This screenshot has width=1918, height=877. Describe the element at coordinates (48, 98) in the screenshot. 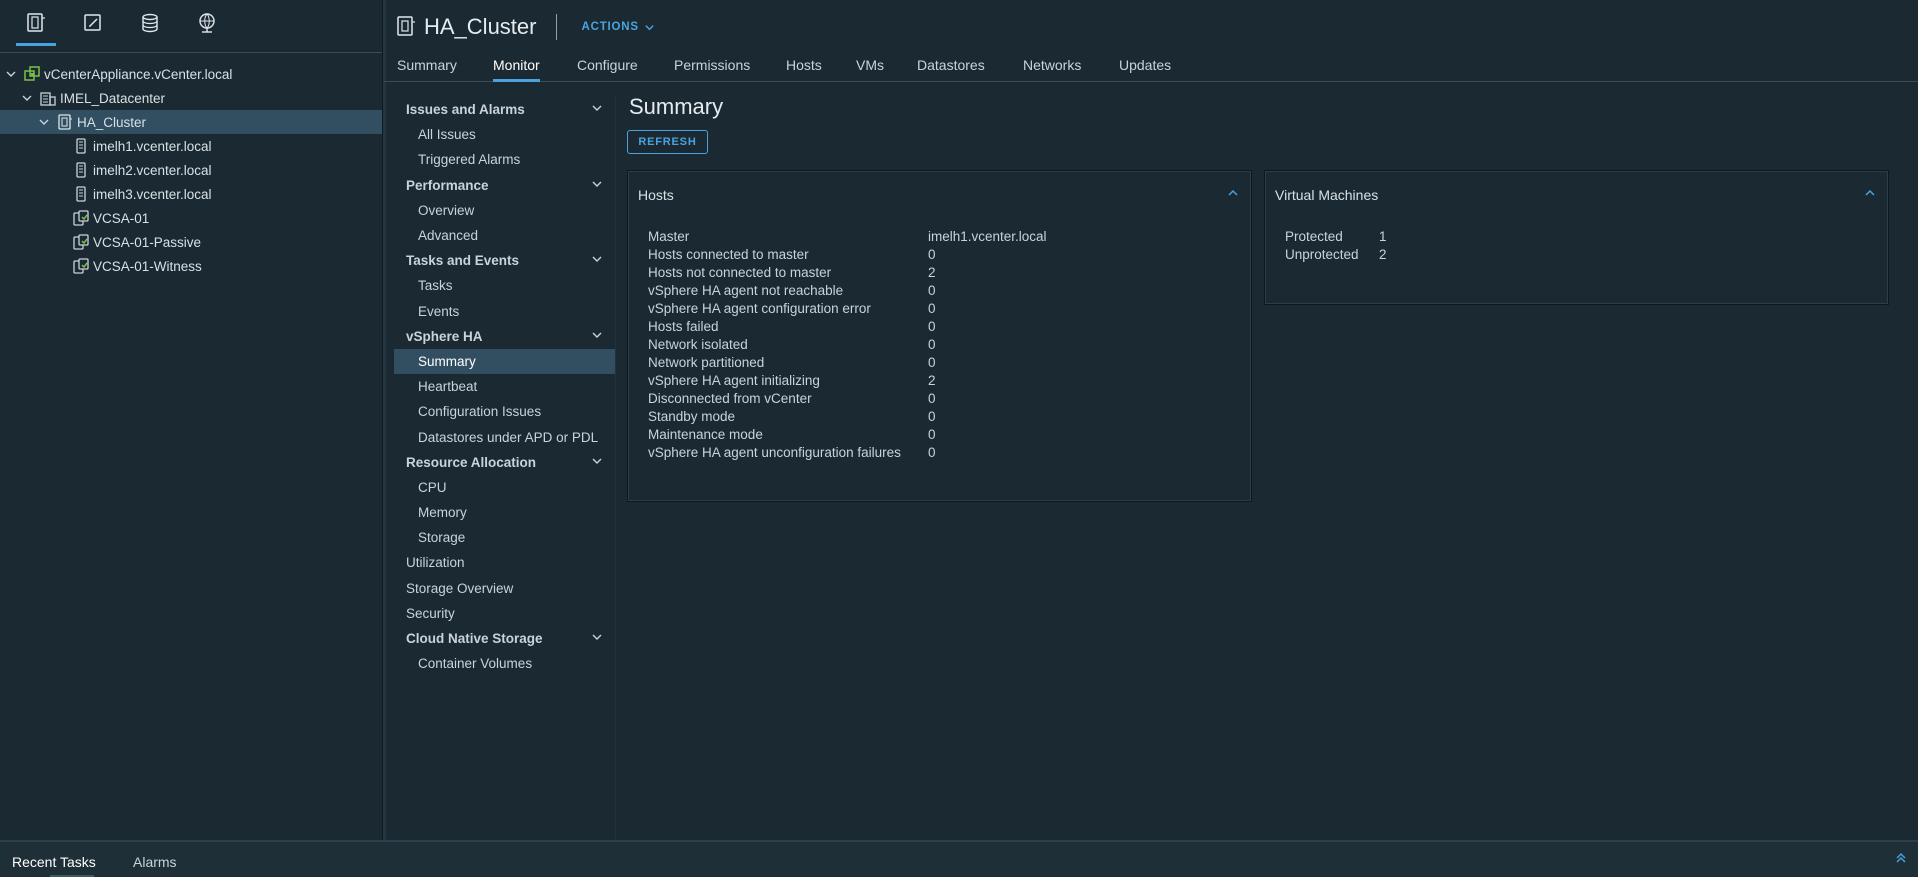

I see `datacenter-icon` at that location.